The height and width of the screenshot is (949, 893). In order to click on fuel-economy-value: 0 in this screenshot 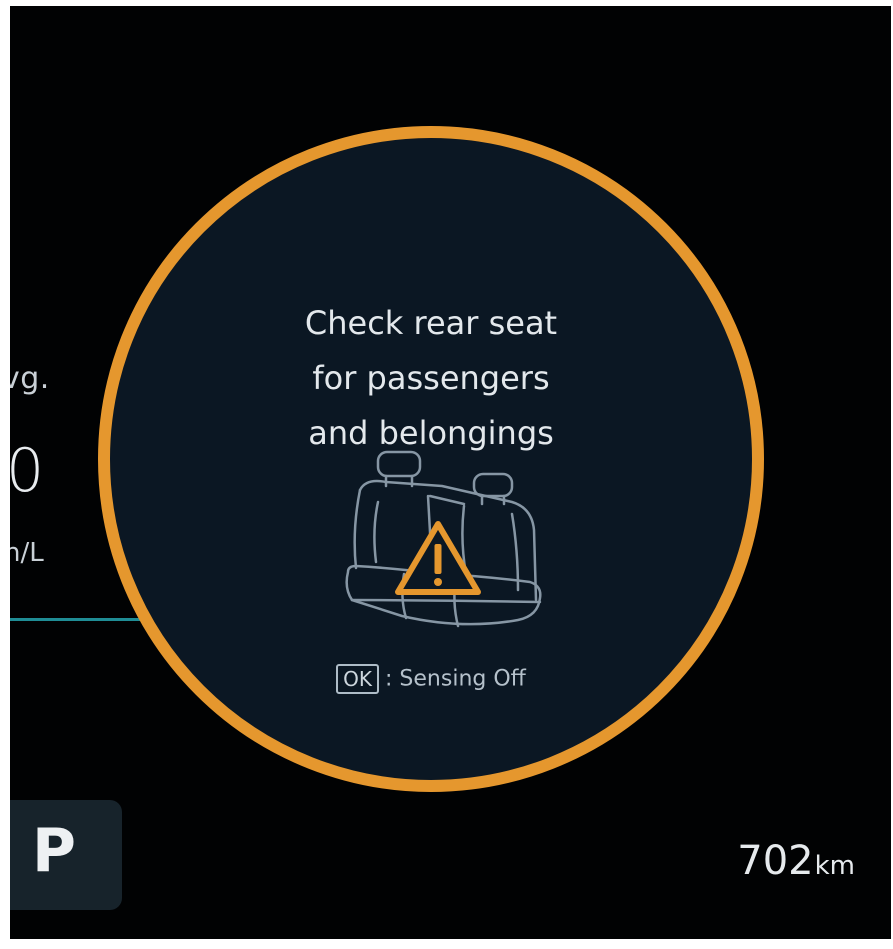, I will do `click(27, 471)`.